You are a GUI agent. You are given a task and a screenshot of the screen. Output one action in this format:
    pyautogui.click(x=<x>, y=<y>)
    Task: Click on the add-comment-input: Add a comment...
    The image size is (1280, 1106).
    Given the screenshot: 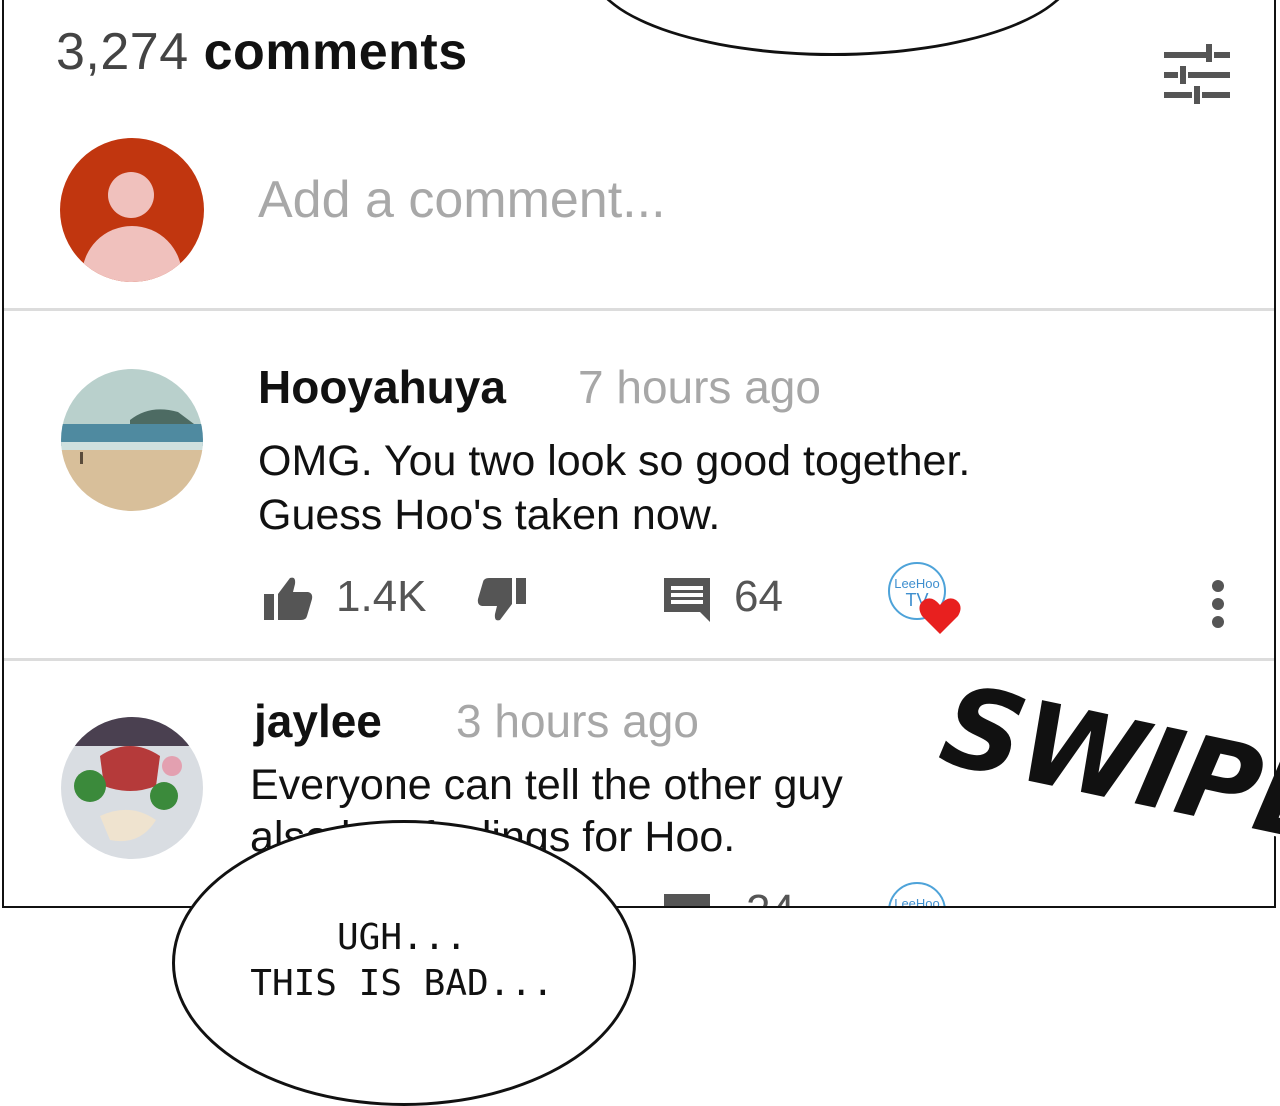 What is the action you would take?
    pyautogui.click(x=462, y=200)
    